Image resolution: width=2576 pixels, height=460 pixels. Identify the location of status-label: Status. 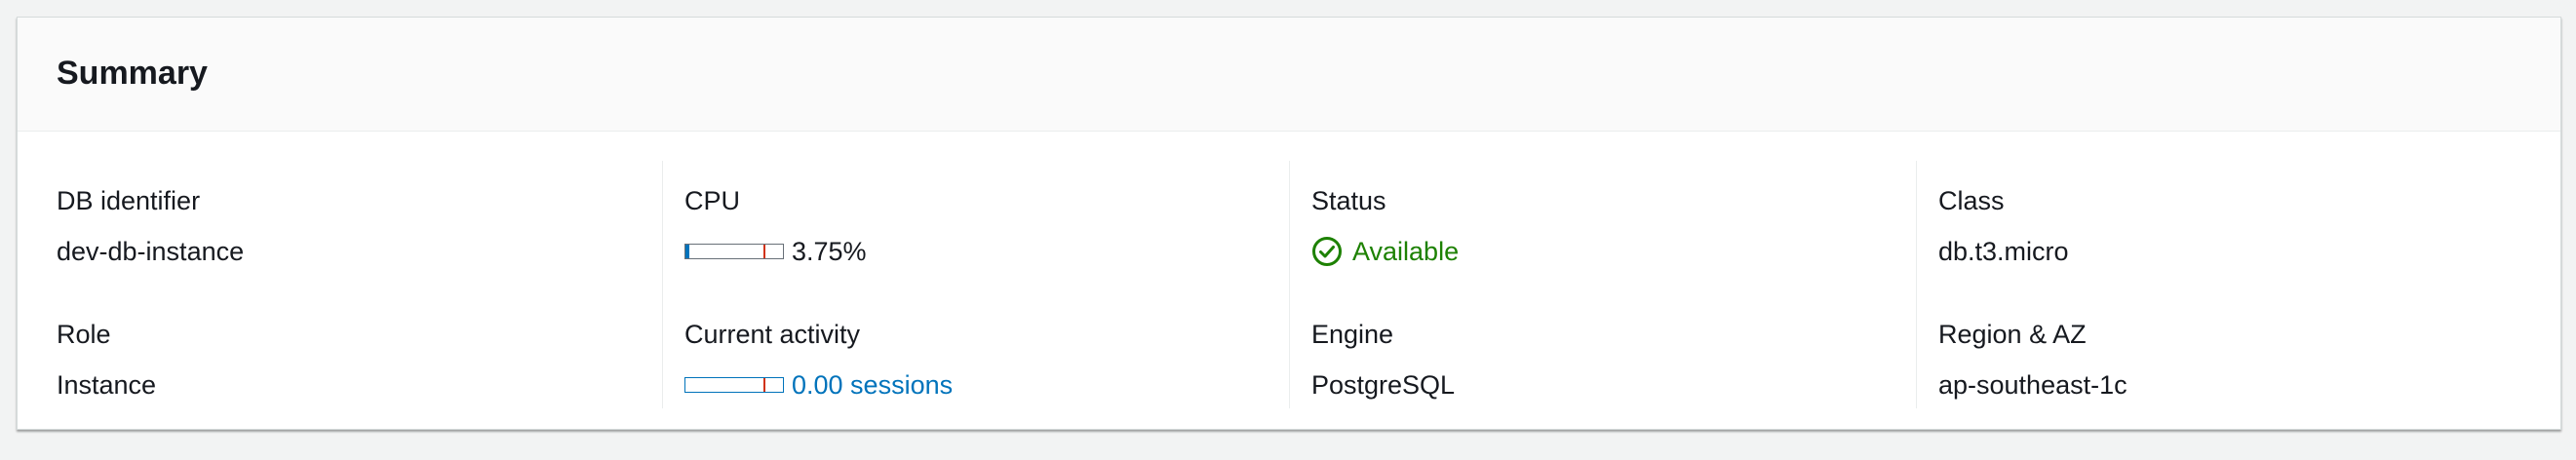
(1348, 200).